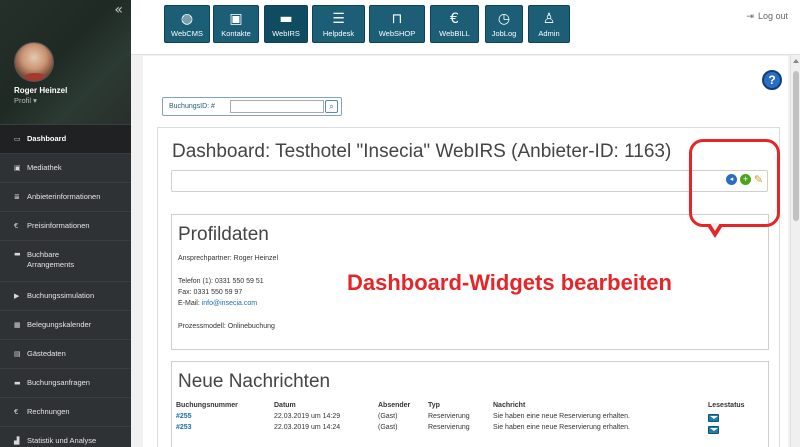 Image resolution: width=800 pixels, height=447 pixels. What do you see at coordinates (734, 183) in the screenshot?
I see `annotation-highlight-box` at bounding box center [734, 183].